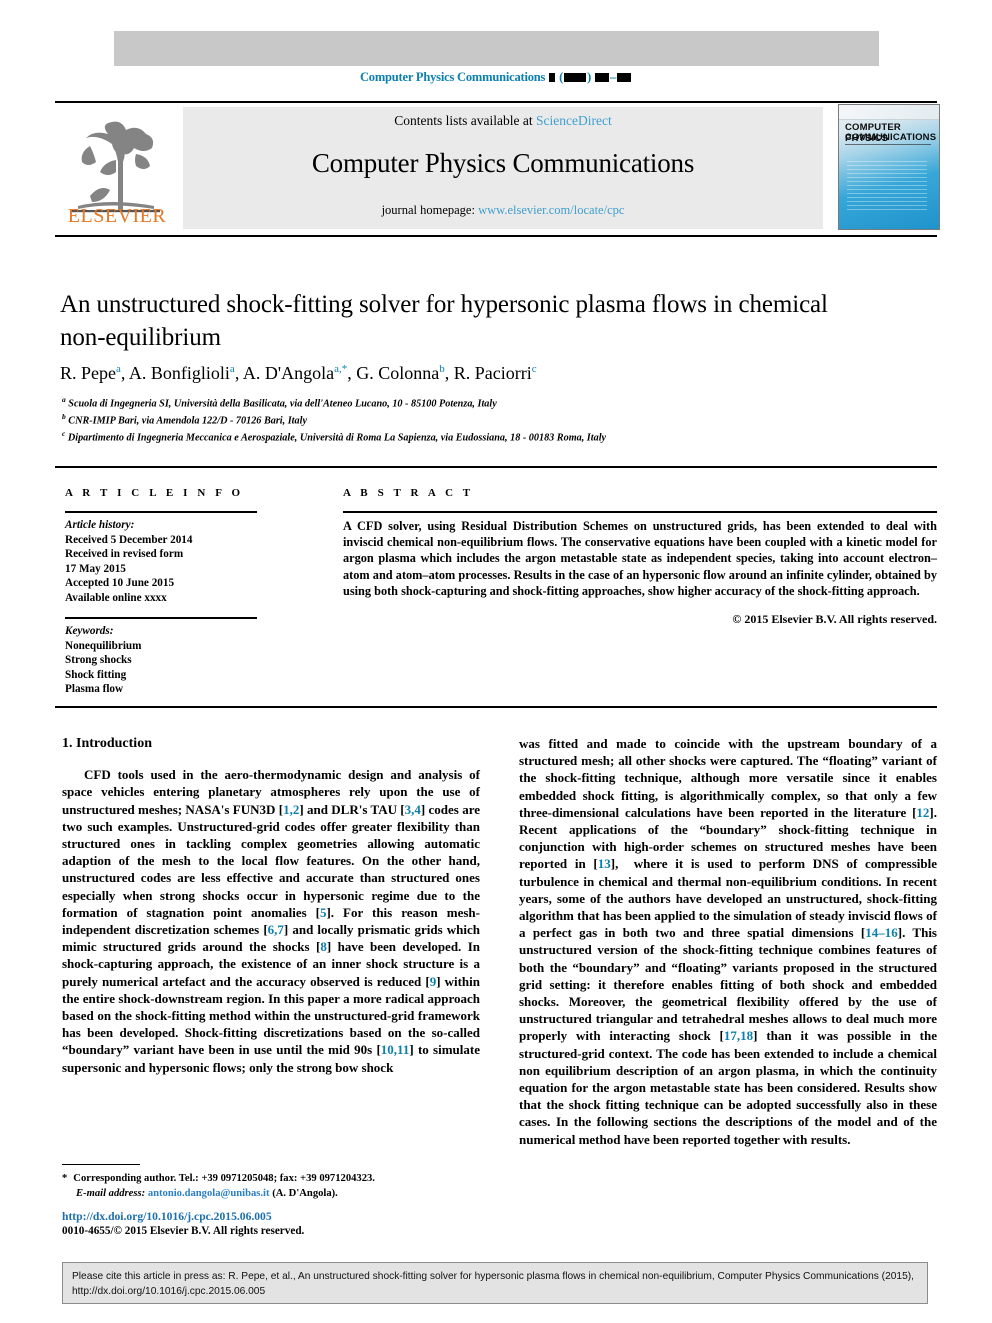 This screenshot has width=992, height=1323. I want to click on keyword-0: Nonequilibrium, so click(103, 645).